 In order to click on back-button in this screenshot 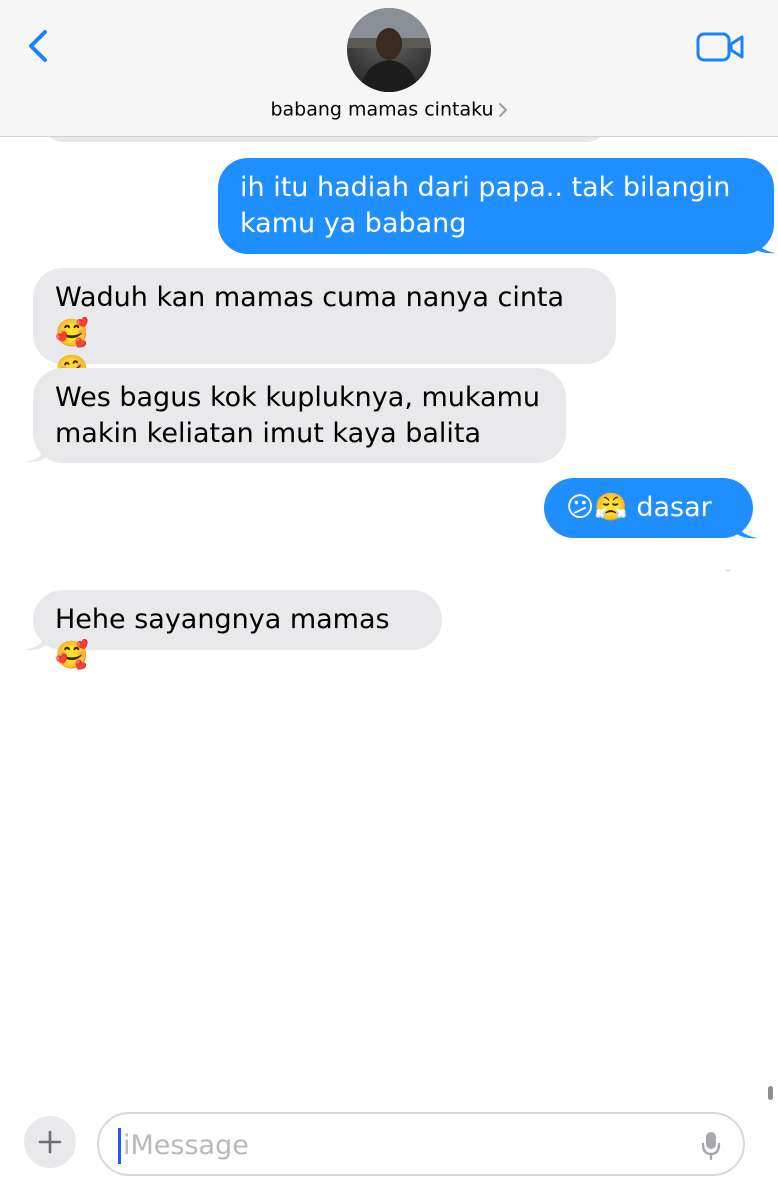, I will do `click(40, 46)`.